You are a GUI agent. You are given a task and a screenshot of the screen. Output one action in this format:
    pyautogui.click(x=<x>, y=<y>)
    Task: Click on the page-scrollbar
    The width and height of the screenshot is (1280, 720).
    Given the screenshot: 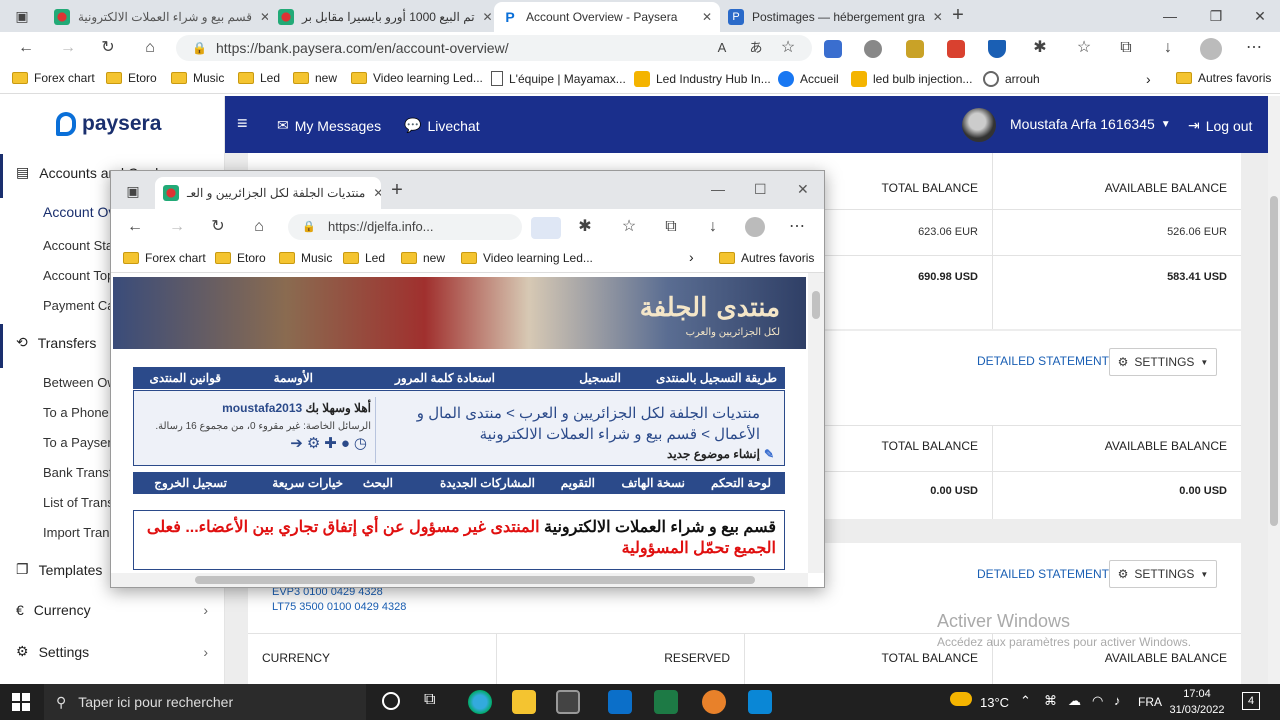 What is the action you would take?
    pyautogui.click(x=1274, y=390)
    